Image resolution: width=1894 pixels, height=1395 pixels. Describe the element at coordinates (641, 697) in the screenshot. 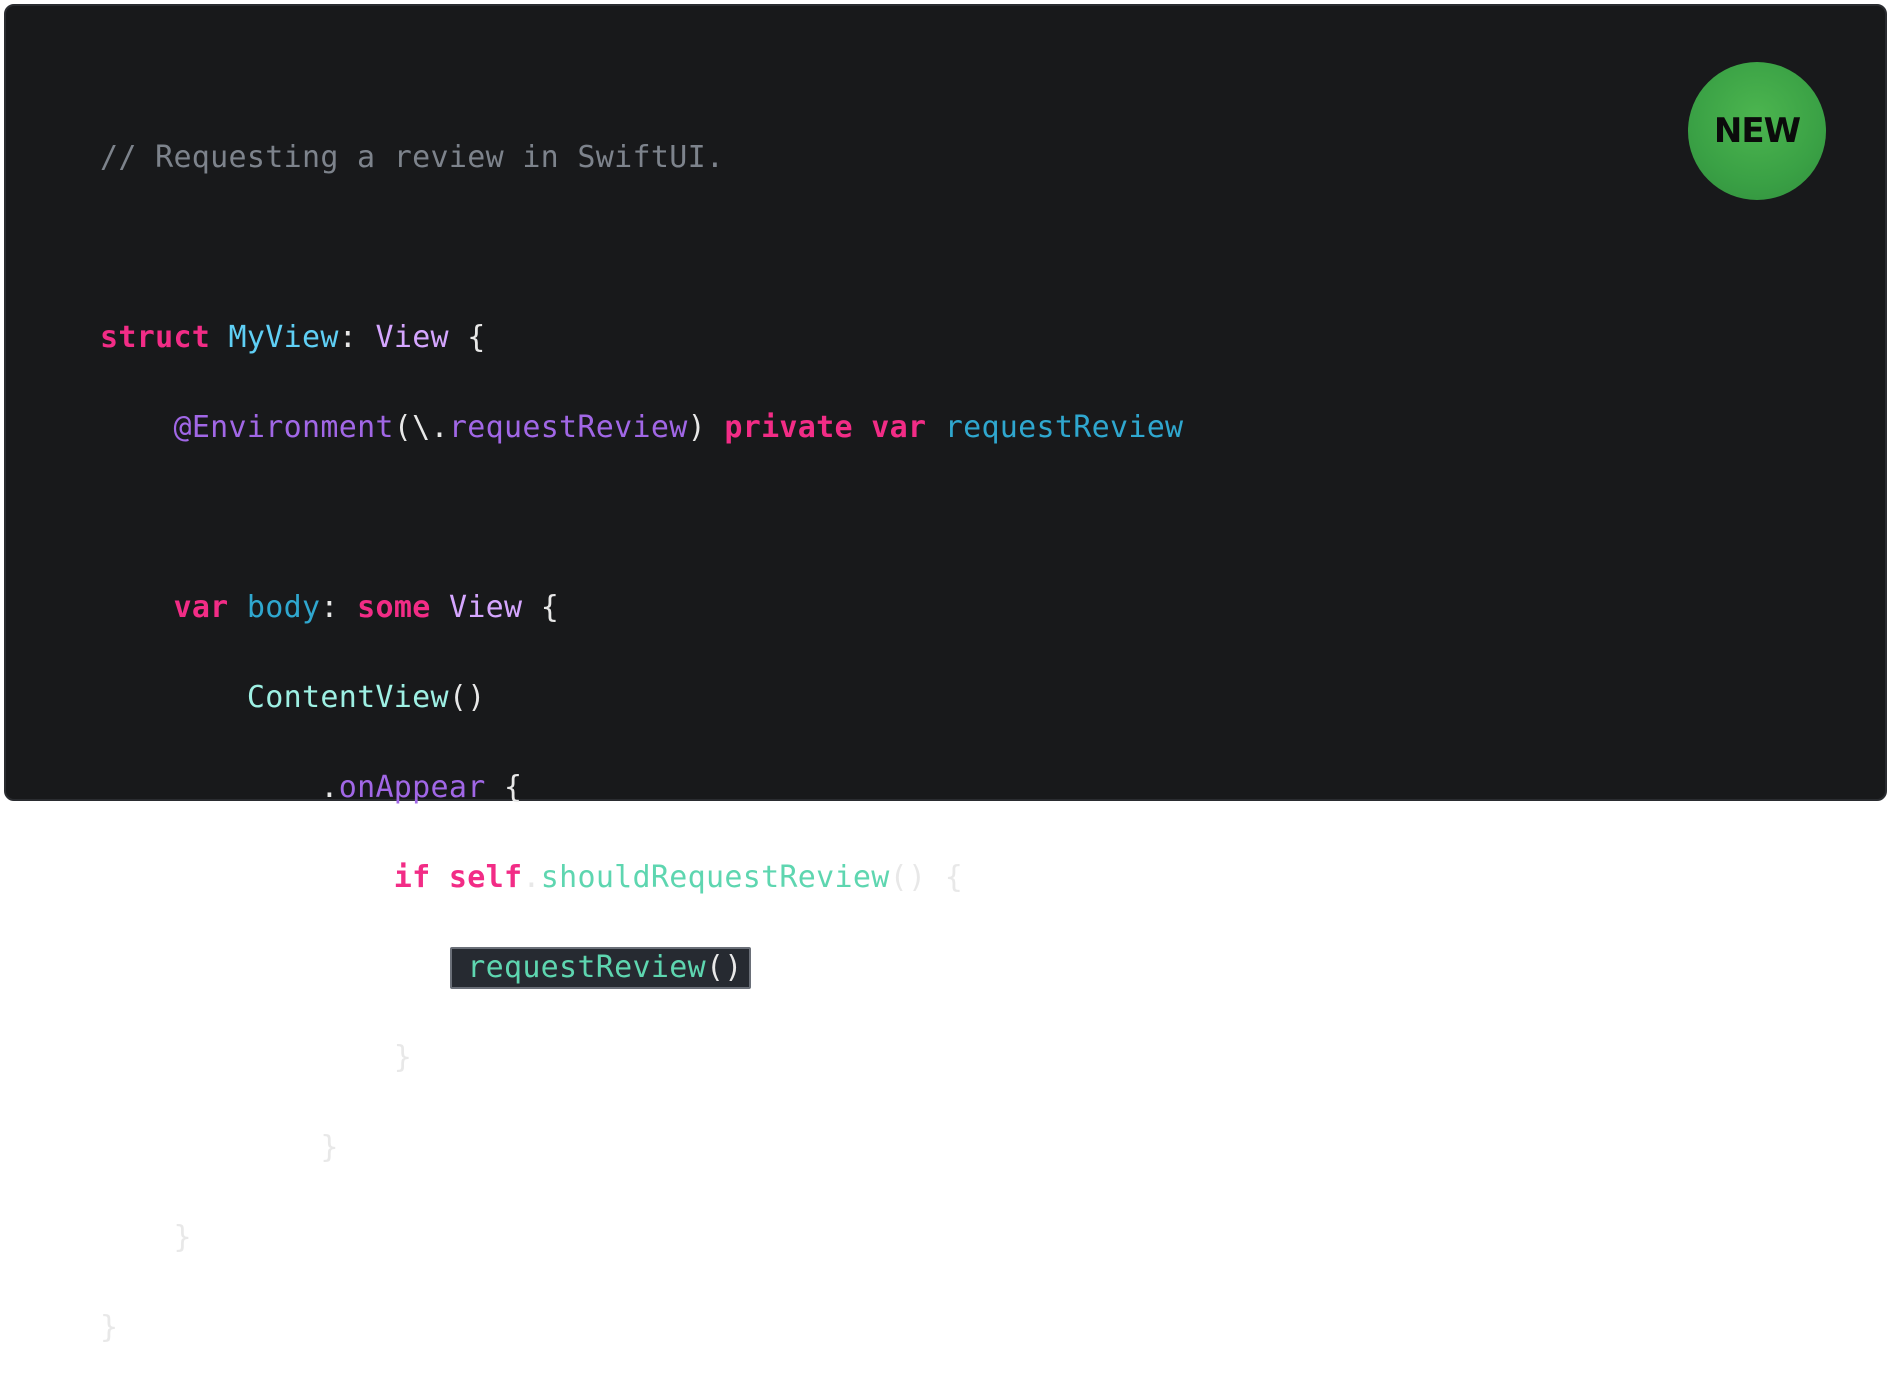

I see `code-line-contentview: ContentView()` at that location.